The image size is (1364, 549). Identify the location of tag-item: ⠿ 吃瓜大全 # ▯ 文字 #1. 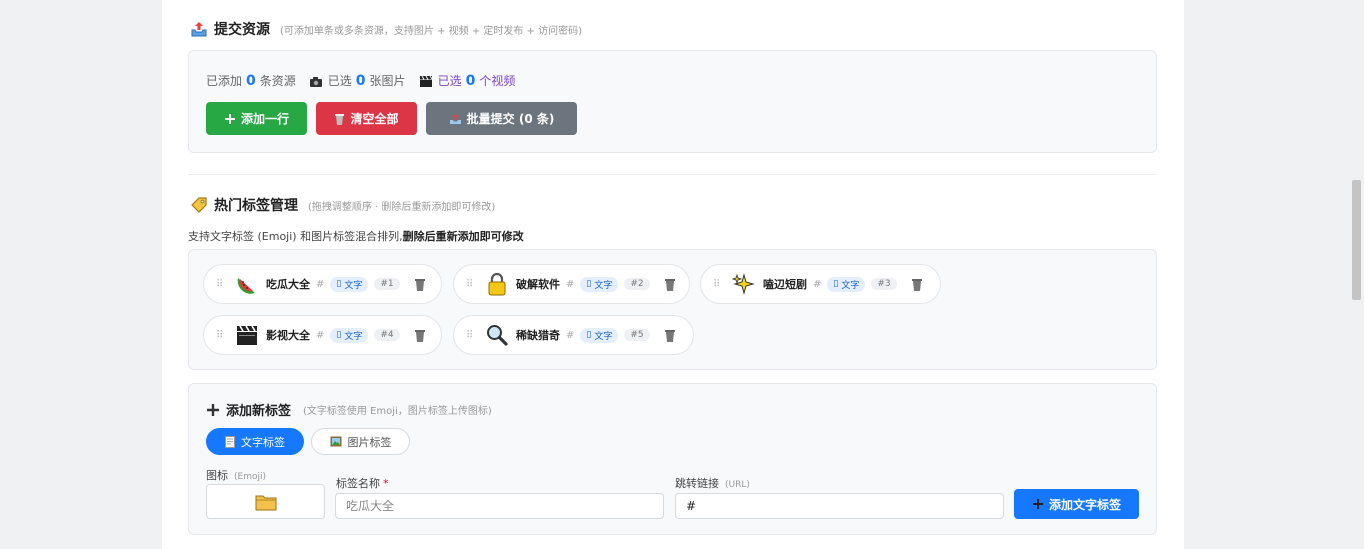
(322, 284).